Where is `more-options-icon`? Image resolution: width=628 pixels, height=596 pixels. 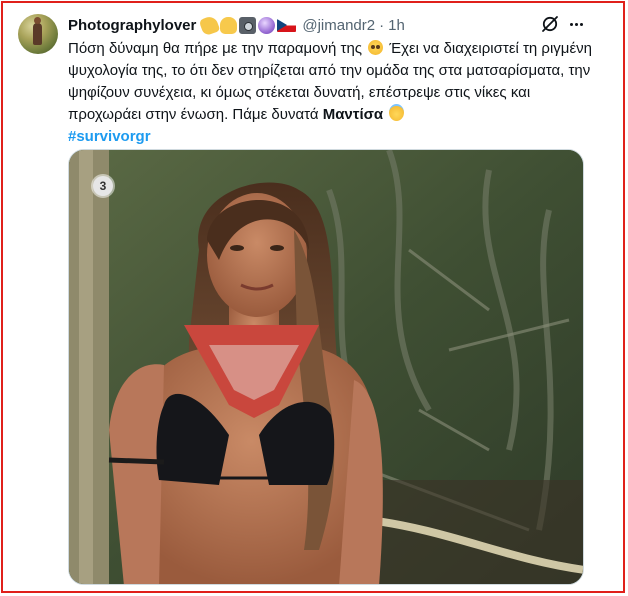 more-options-icon is located at coordinates (576, 24).